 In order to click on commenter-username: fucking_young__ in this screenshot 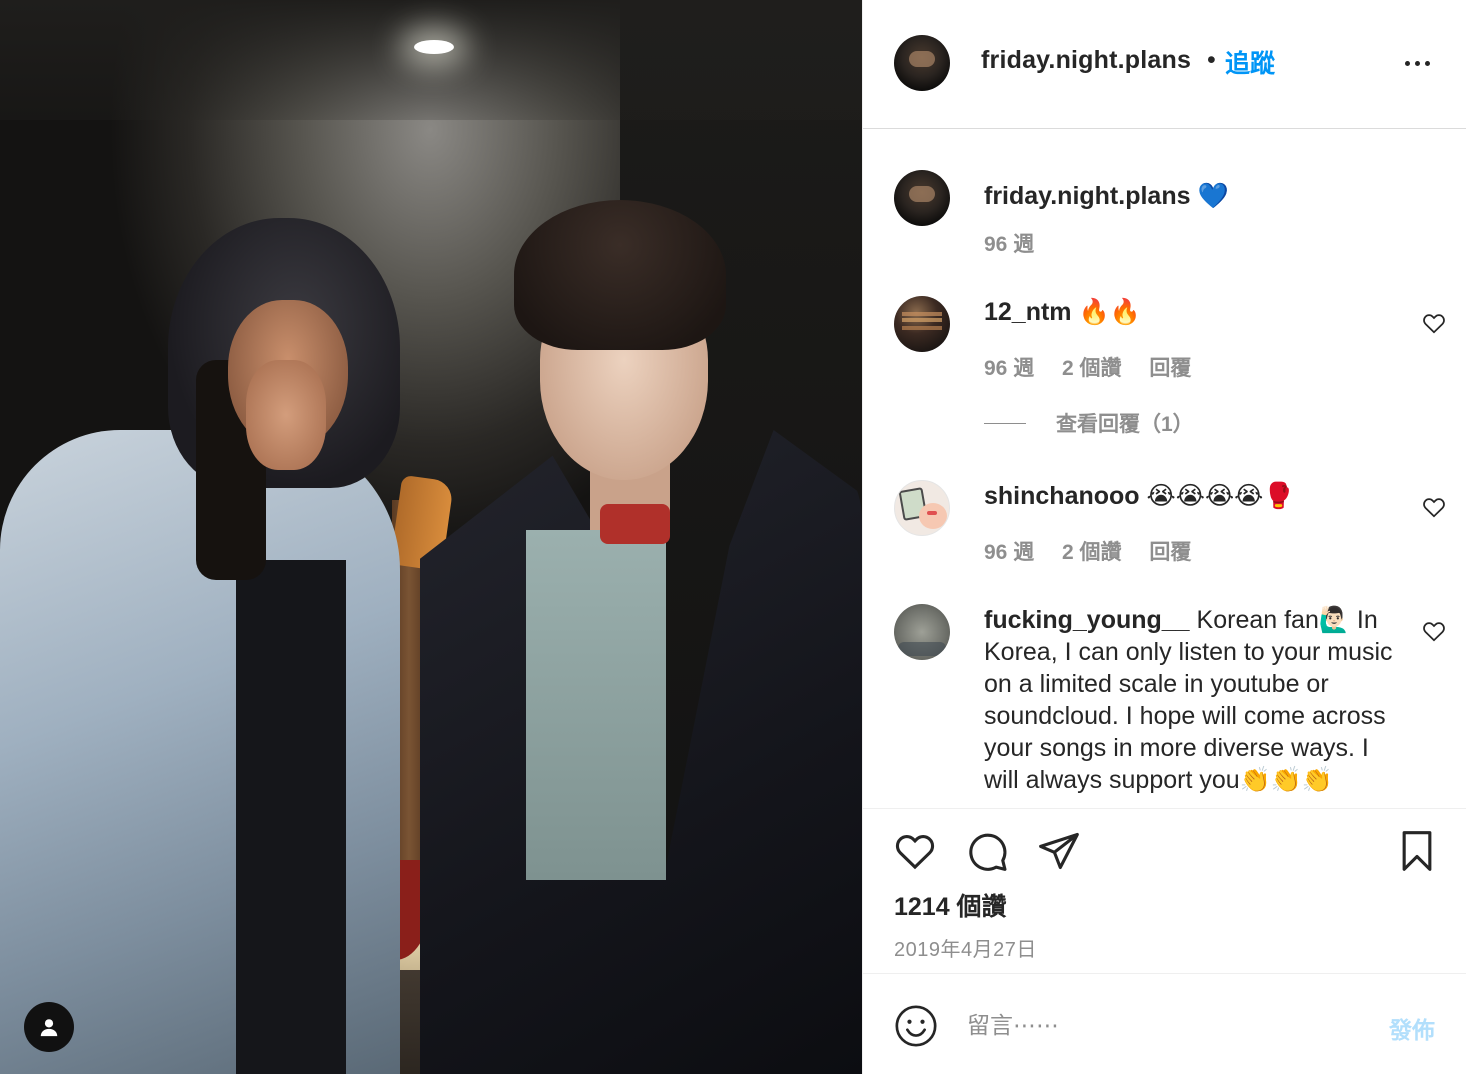, I will do `click(1087, 620)`.